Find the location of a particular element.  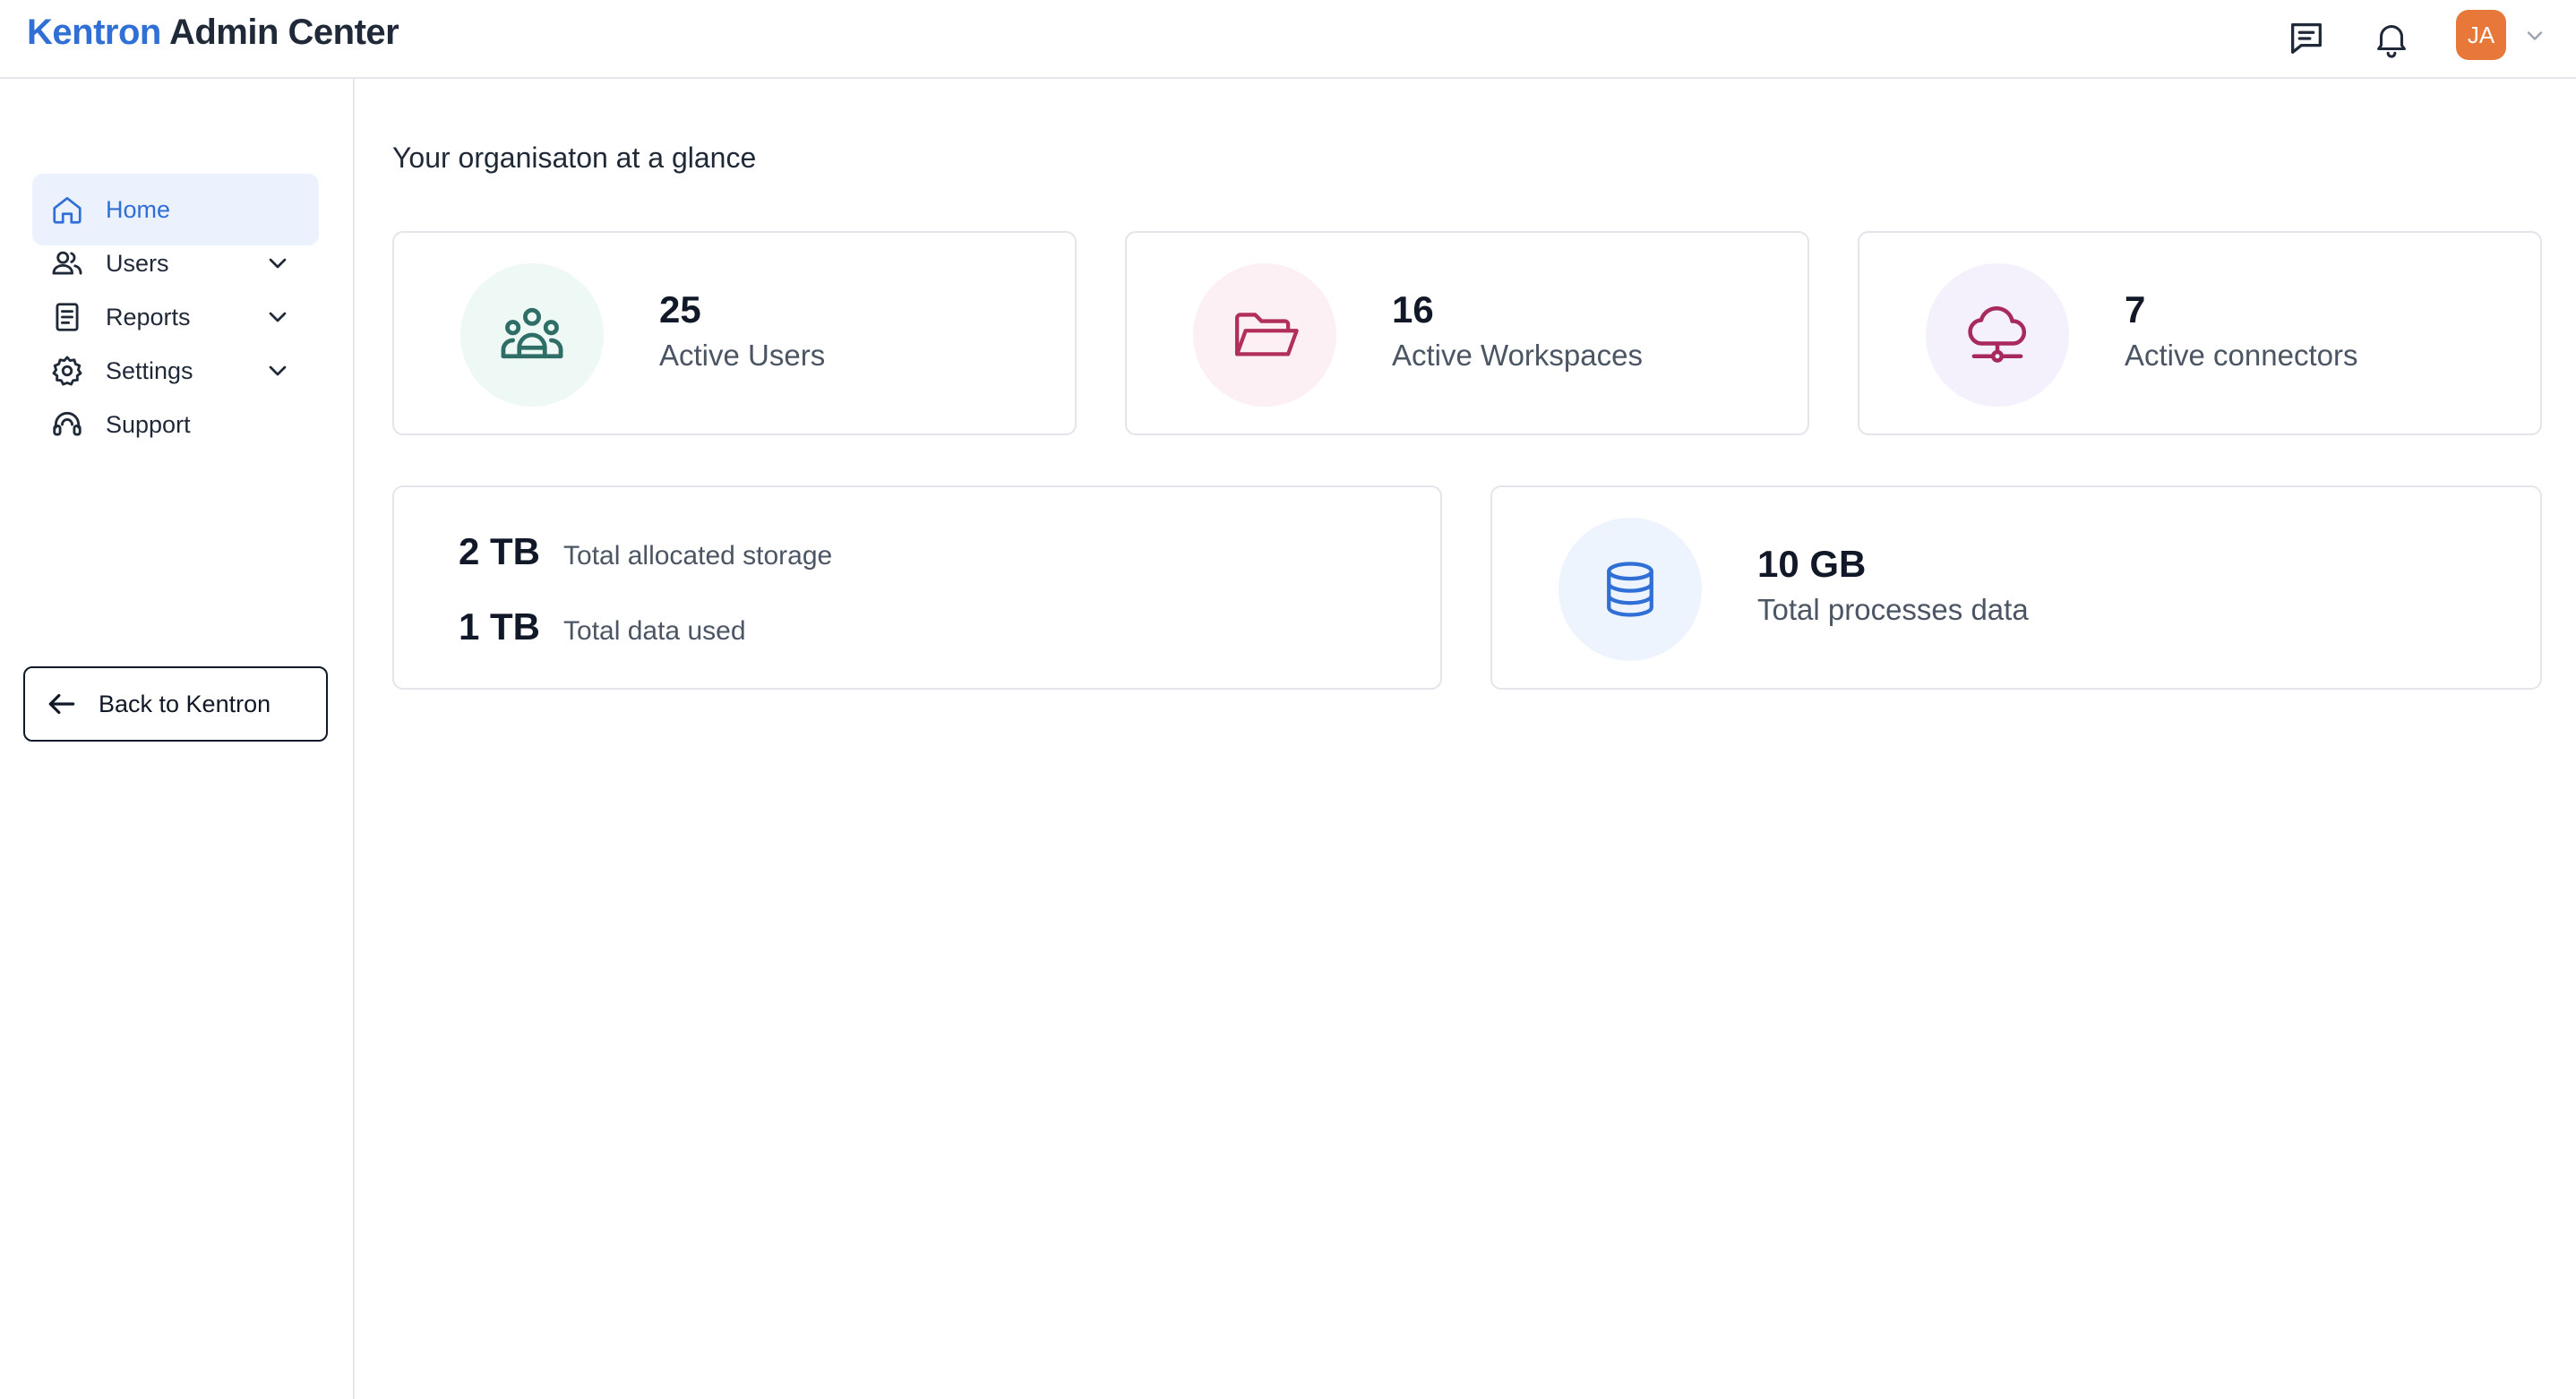

sidebar-item-support: Support is located at coordinates (175, 424).